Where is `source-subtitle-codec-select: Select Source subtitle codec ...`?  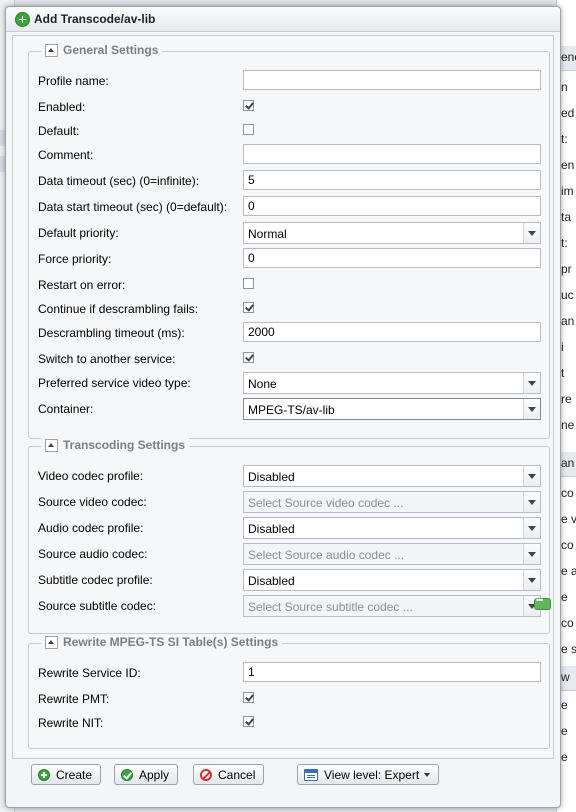 source-subtitle-codec-select: Select Source subtitle codec ... is located at coordinates (392, 606).